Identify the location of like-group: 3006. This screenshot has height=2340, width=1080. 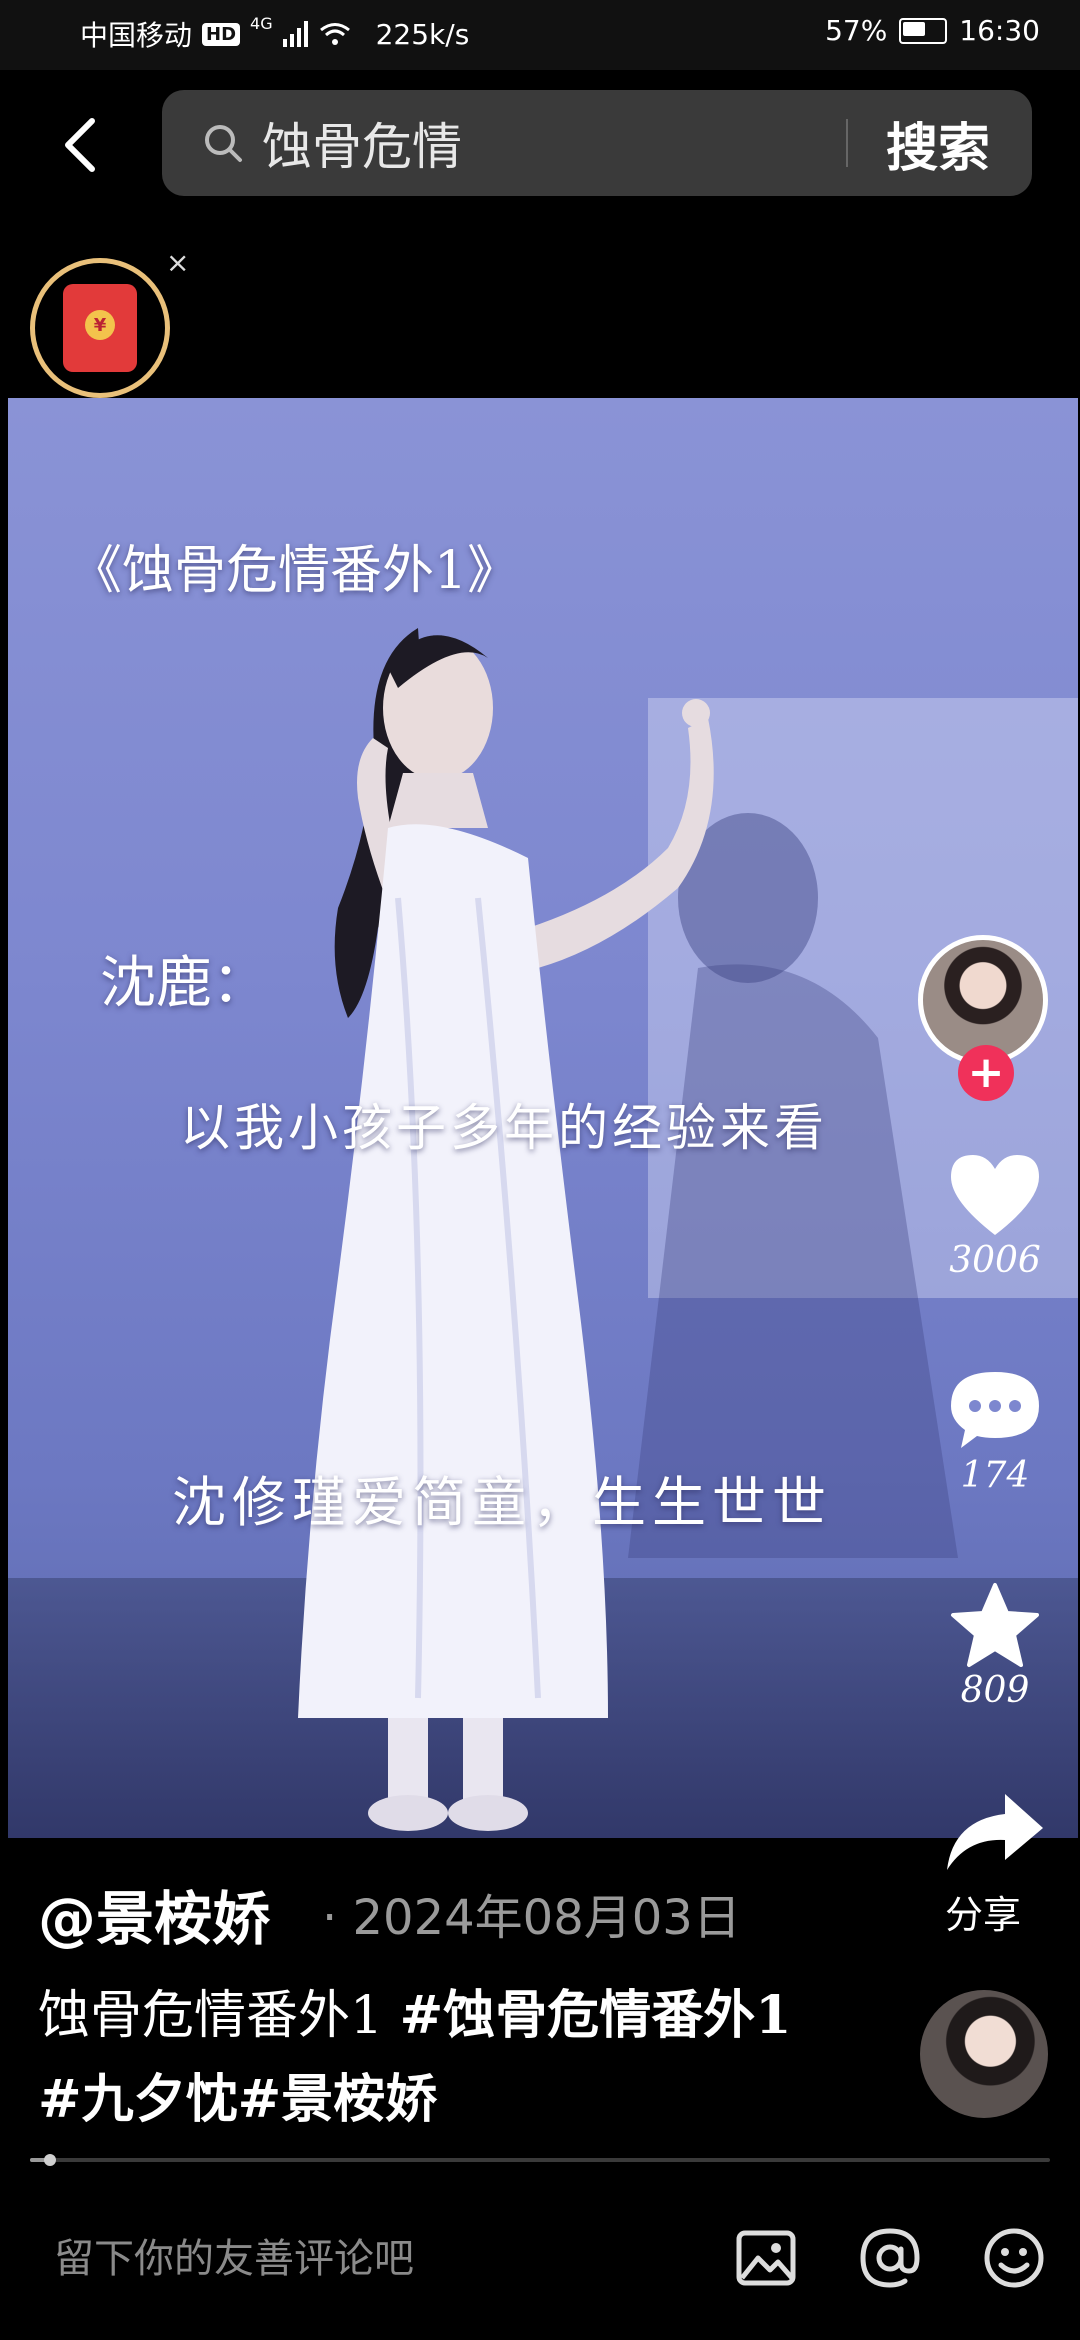
(995, 1215).